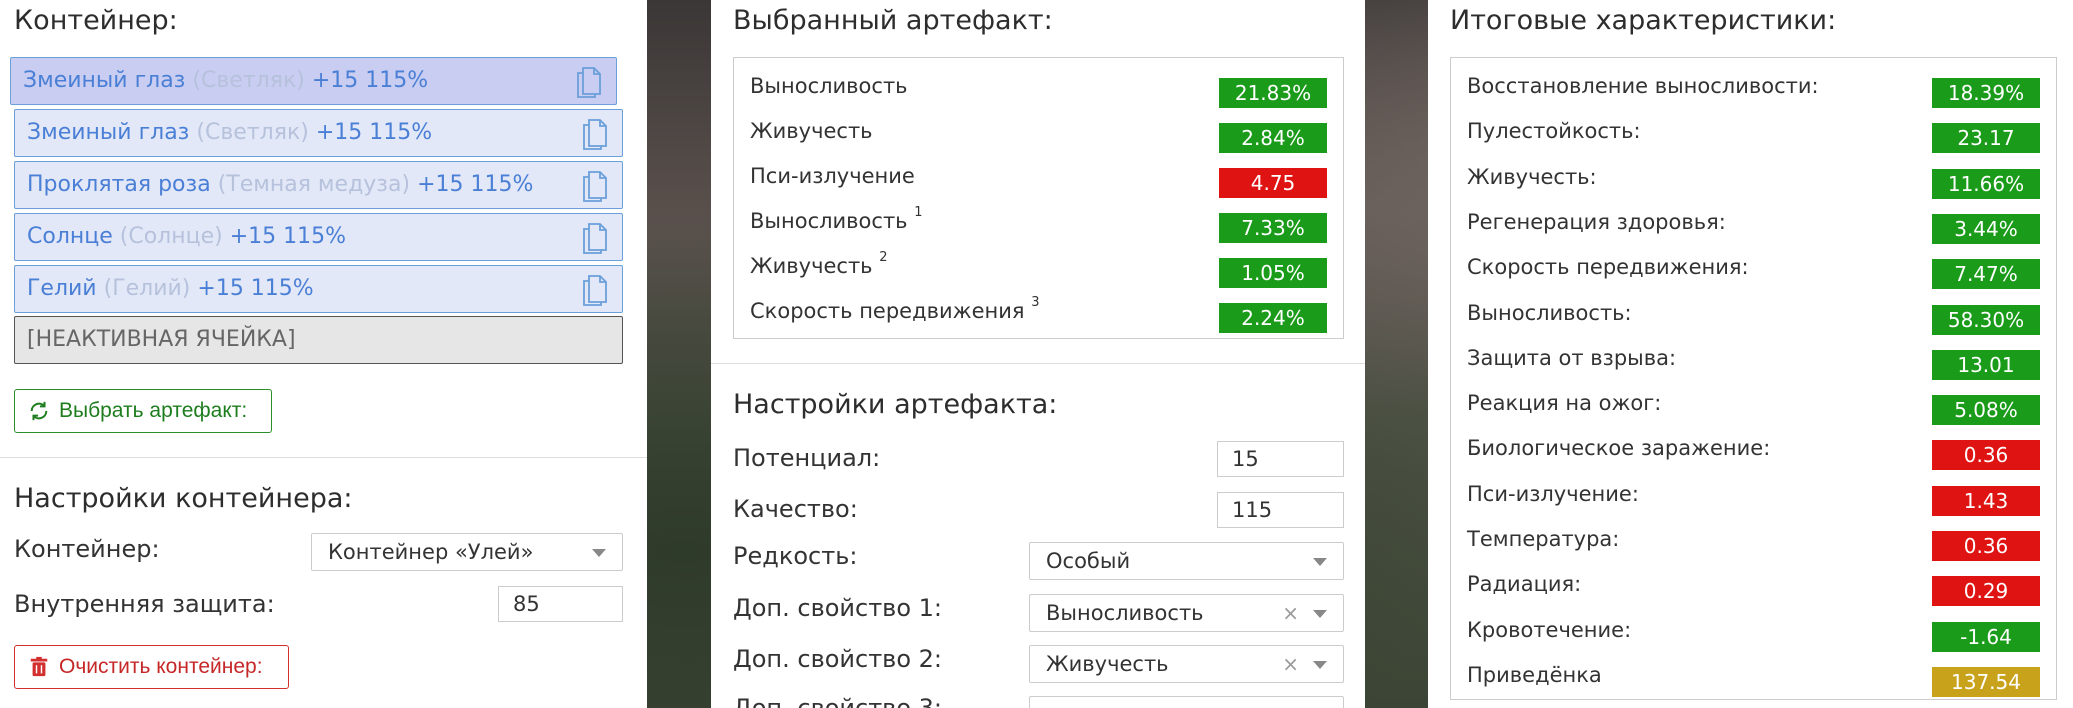  I want to click on stat-value: -1.64, so click(1986, 636).